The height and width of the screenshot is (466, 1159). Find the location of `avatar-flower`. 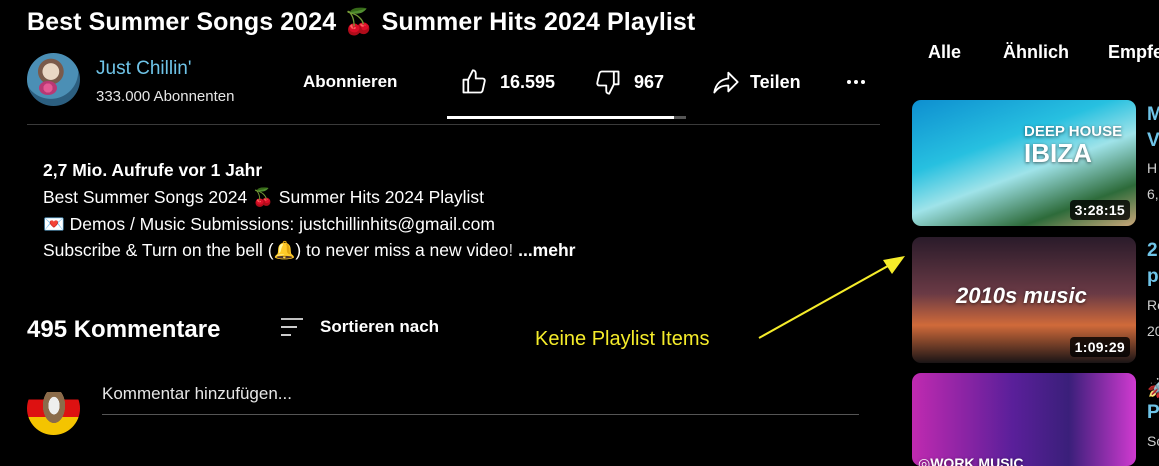

avatar-flower is located at coordinates (48, 88).